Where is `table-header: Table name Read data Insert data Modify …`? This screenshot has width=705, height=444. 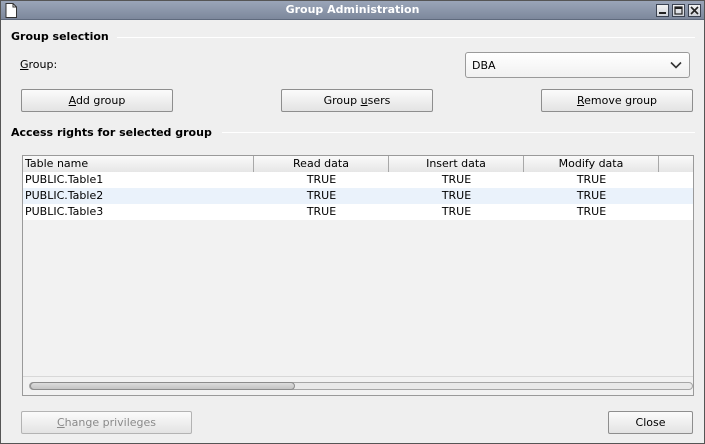
table-header: Table name Read data Insert data Modify … is located at coordinates (358, 164).